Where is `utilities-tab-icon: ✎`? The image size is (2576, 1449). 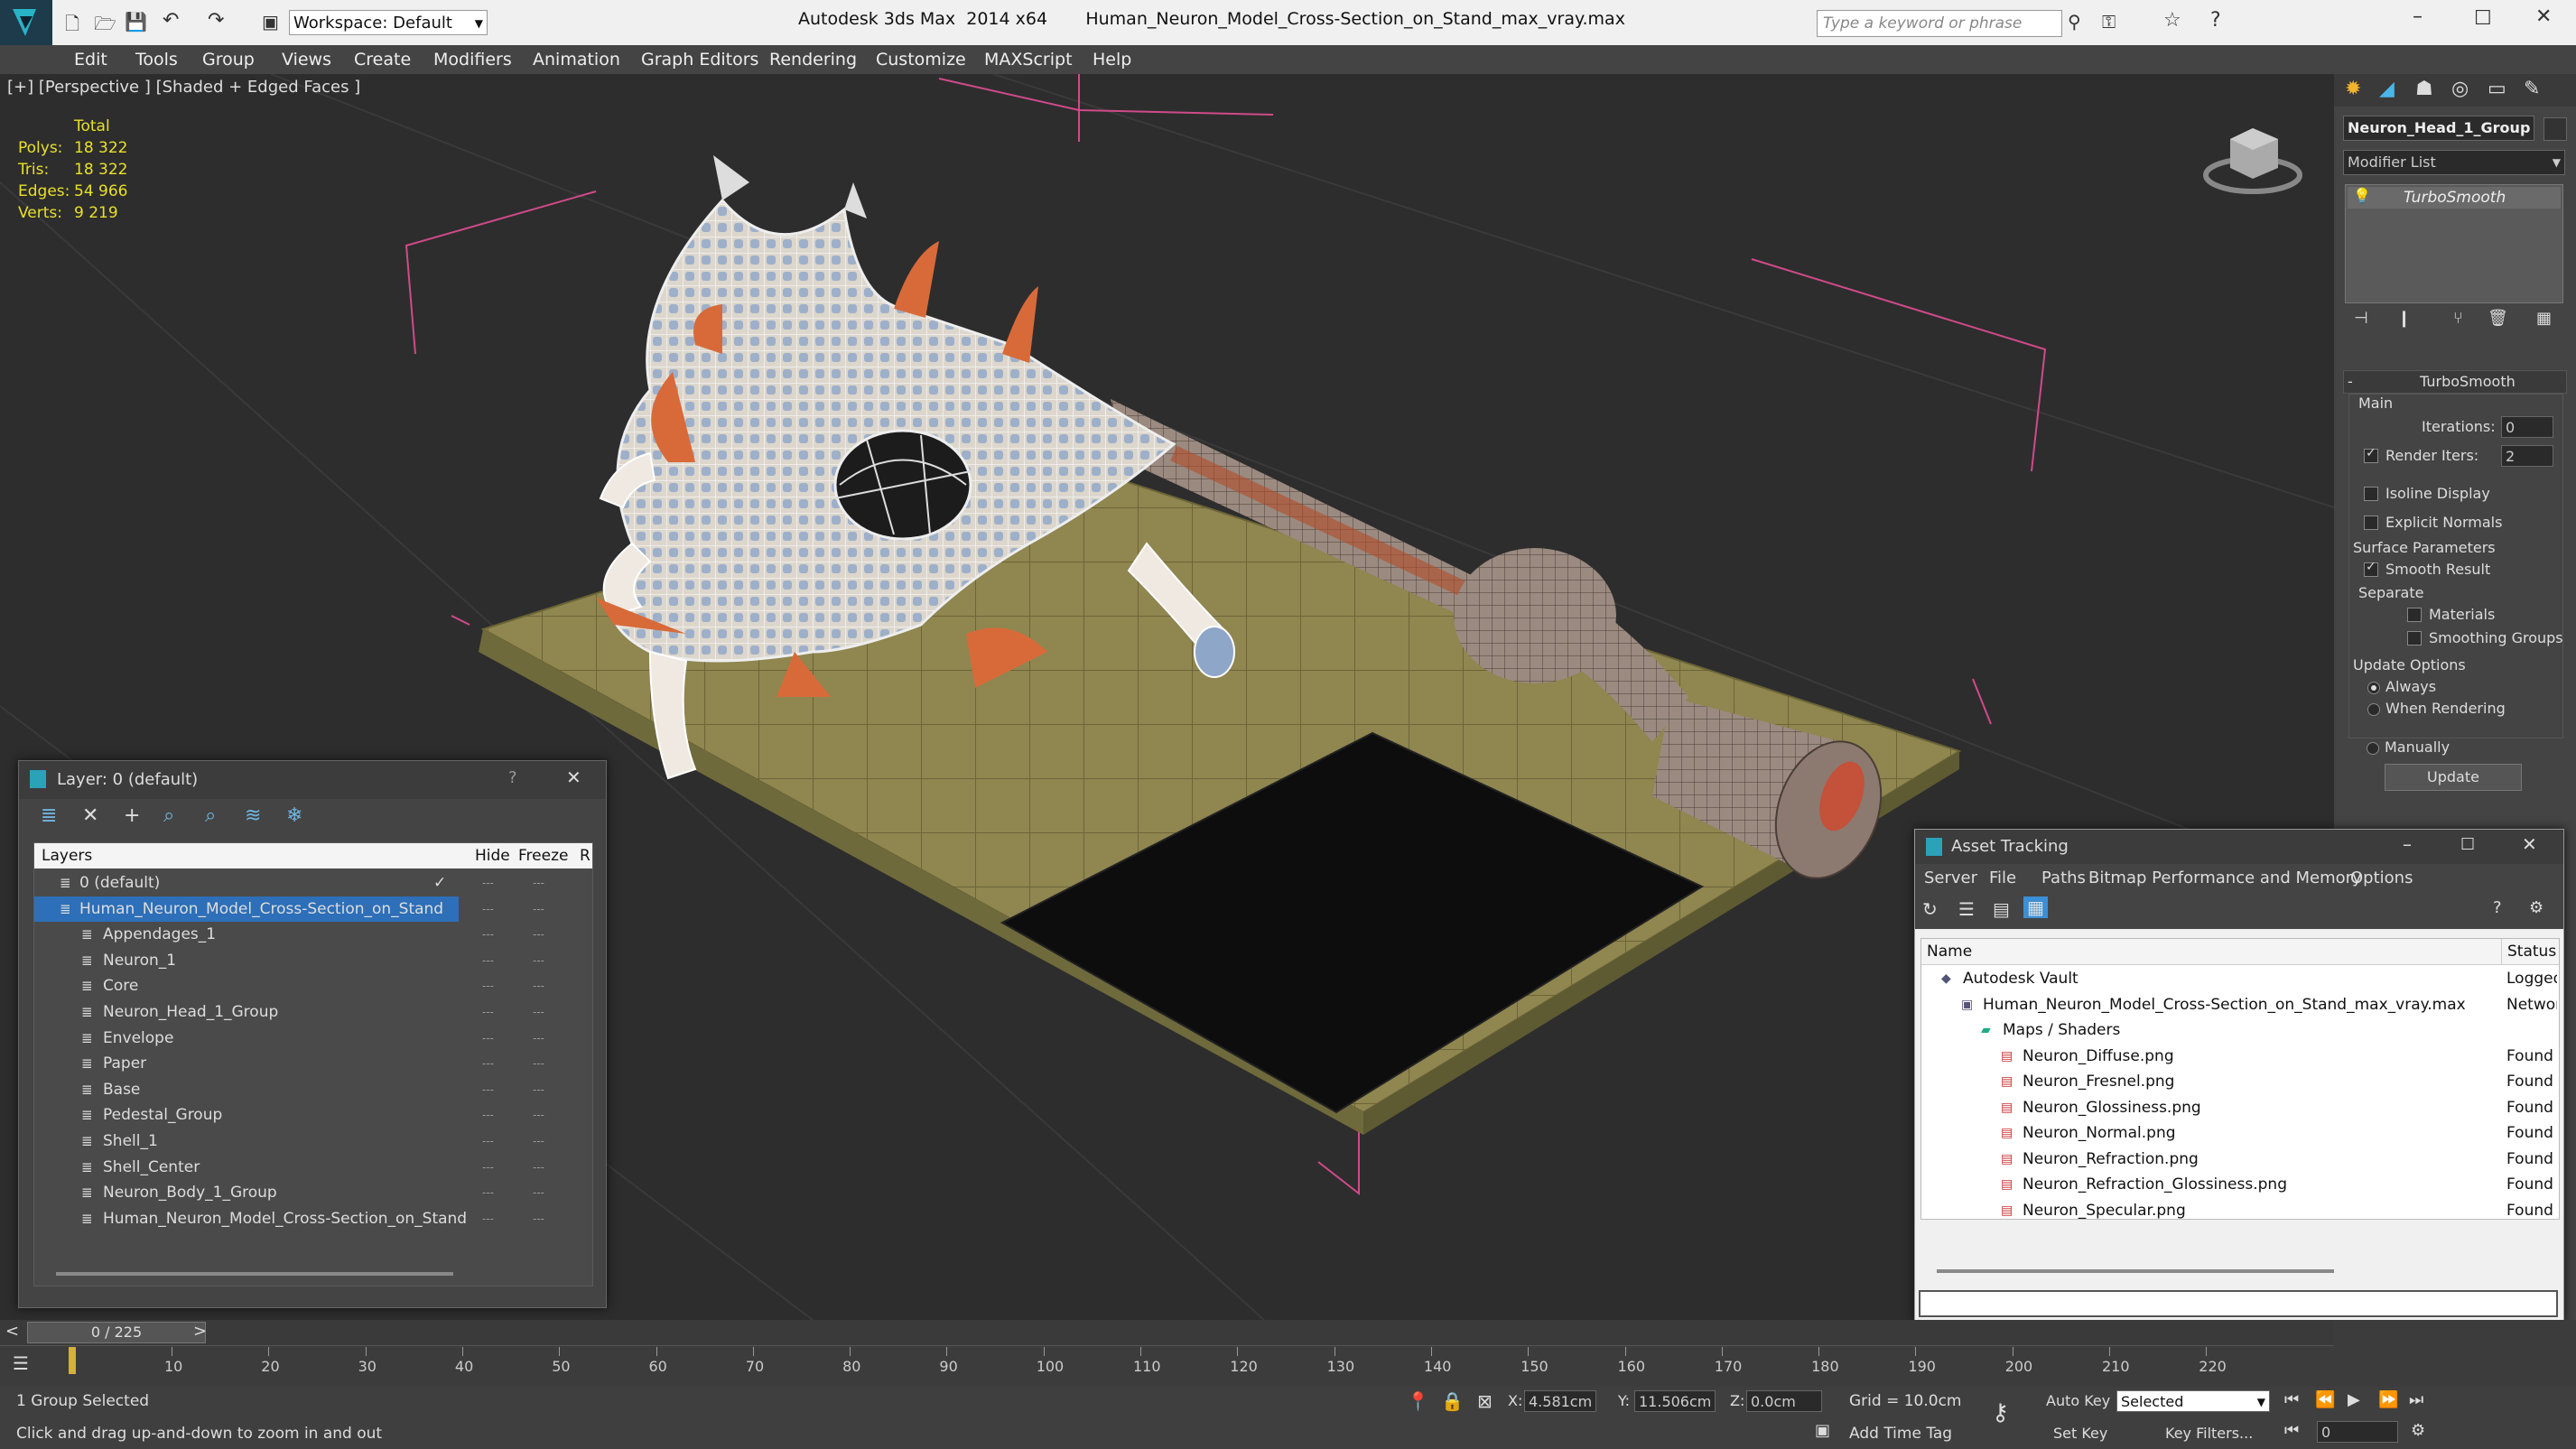 utilities-tab-icon: ✎ is located at coordinates (2532, 89).